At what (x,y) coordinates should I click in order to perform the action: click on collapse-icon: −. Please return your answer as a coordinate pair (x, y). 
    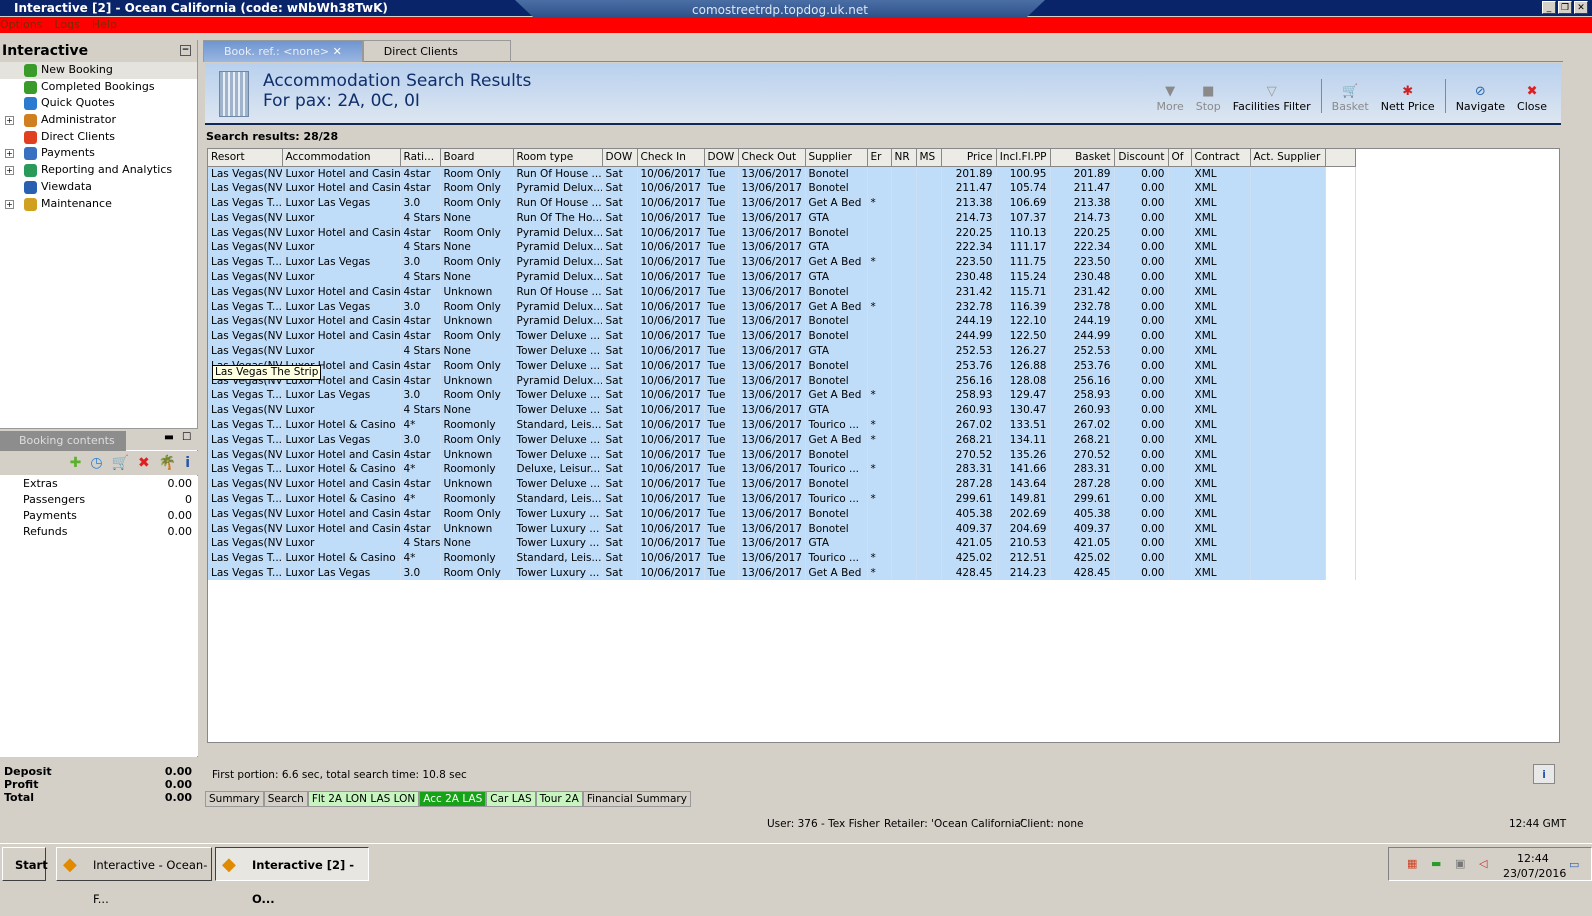
    Looking at the image, I should click on (185, 50).